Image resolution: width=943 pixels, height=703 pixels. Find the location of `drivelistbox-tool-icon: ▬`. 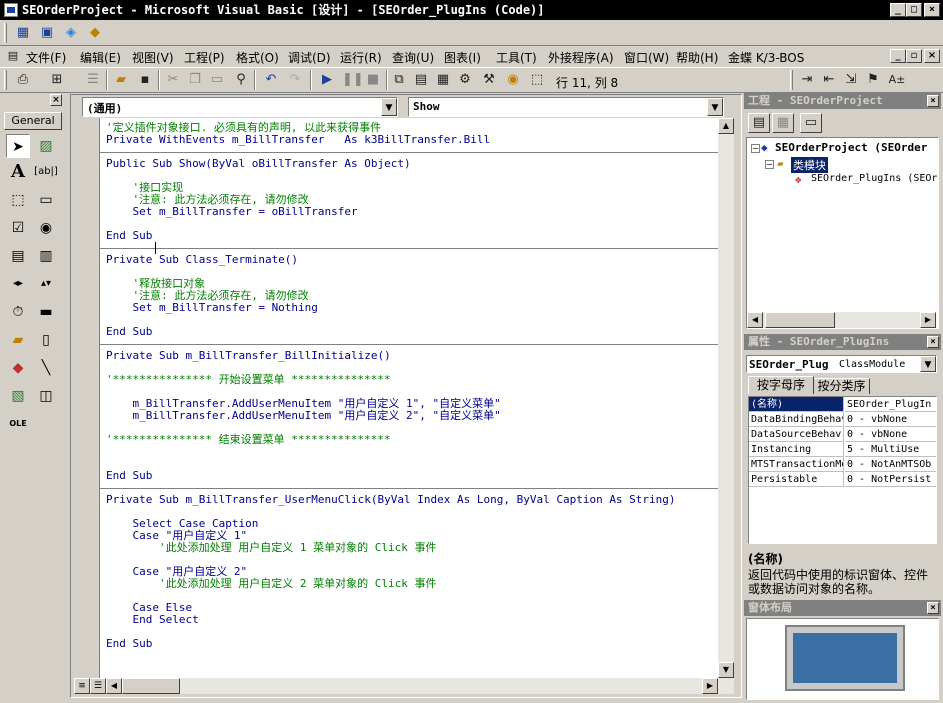

drivelistbox-tool-icon: ▬ is located at coordinates (46, 312).